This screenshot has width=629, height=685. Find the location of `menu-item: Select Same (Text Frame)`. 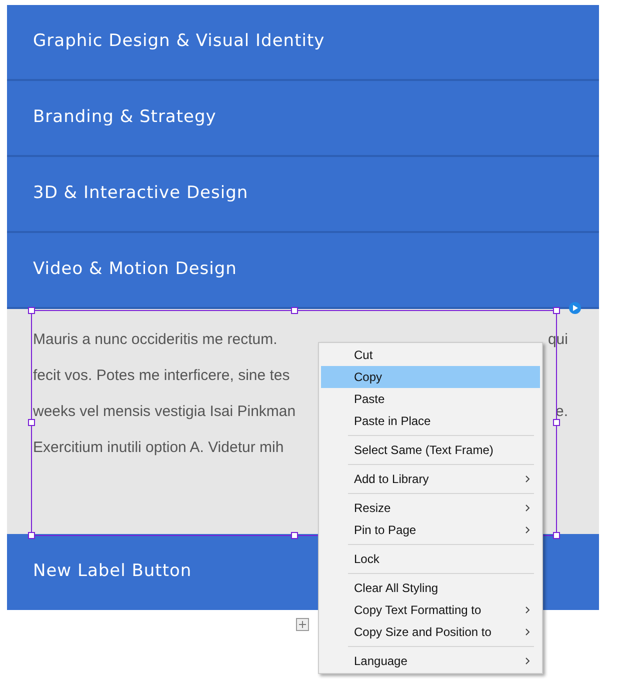

menu-item: Select Same (Text Frame) is located at coordinates (430, 450).